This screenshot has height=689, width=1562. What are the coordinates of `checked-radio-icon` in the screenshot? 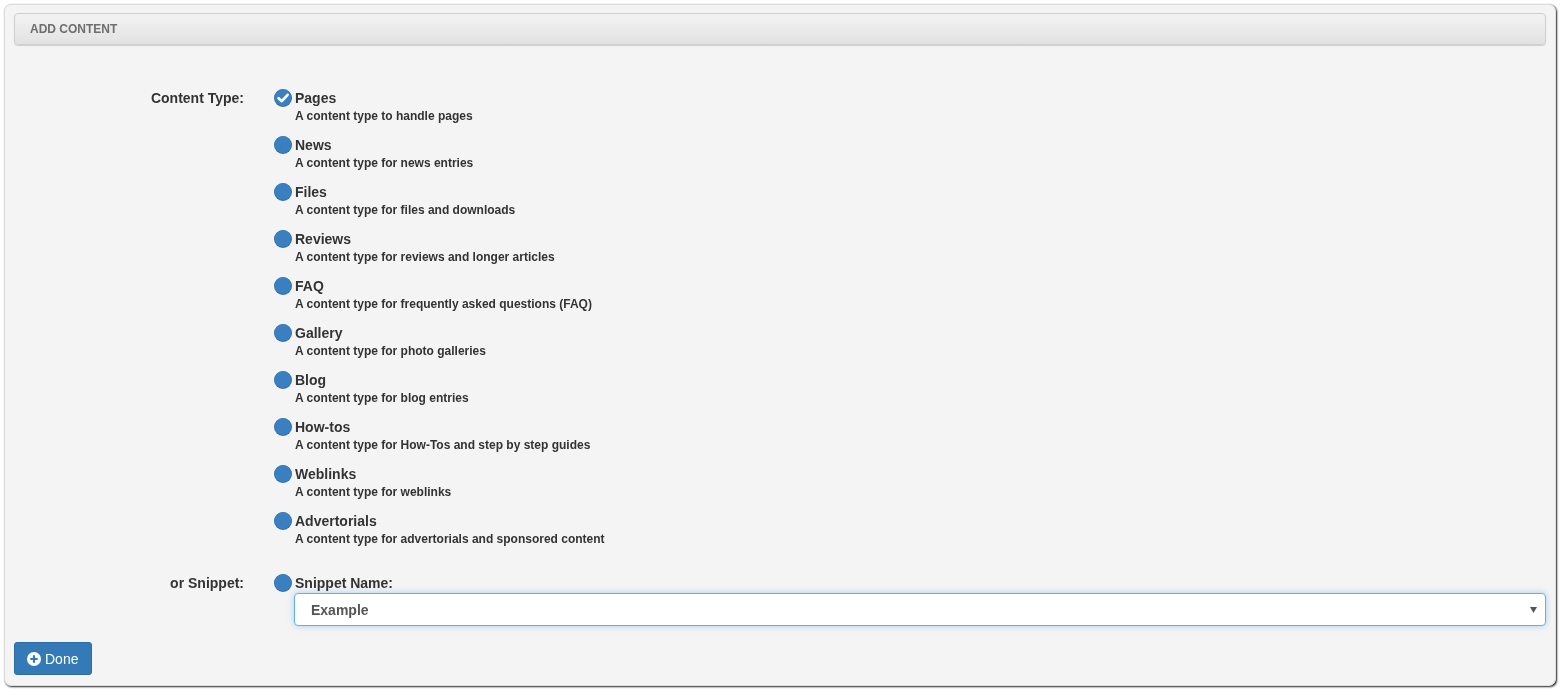 It's located at (283, 98).